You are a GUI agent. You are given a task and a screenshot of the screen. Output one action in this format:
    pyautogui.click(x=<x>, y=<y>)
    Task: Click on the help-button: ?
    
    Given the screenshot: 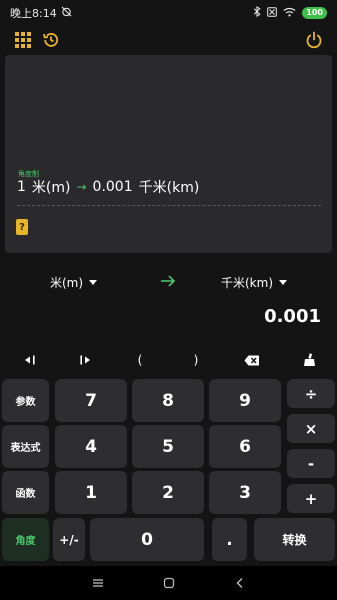 What is the action you would take?
    pyautogui.click(x=22, y=227)
    